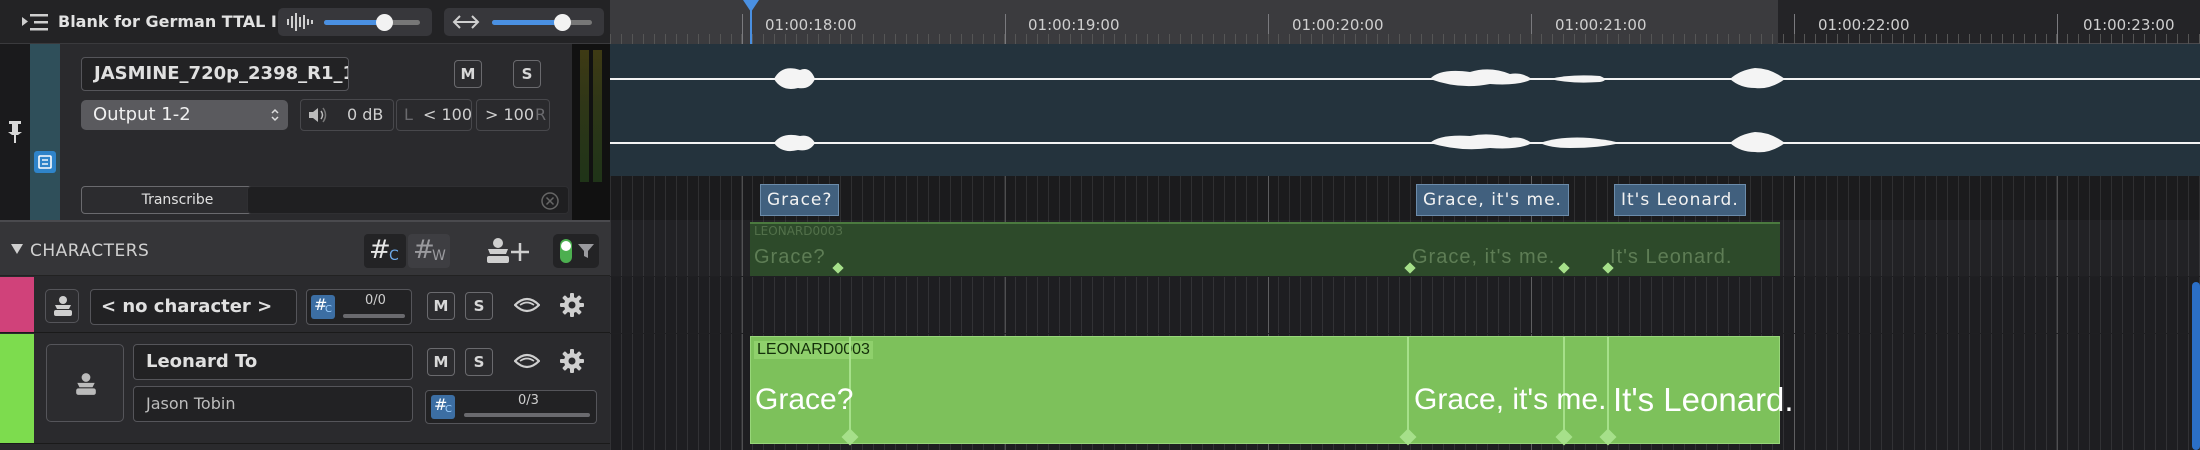 This screenshot has width=2200, height=450. I want to click on toggle-switch-icon, so click(566, 251).